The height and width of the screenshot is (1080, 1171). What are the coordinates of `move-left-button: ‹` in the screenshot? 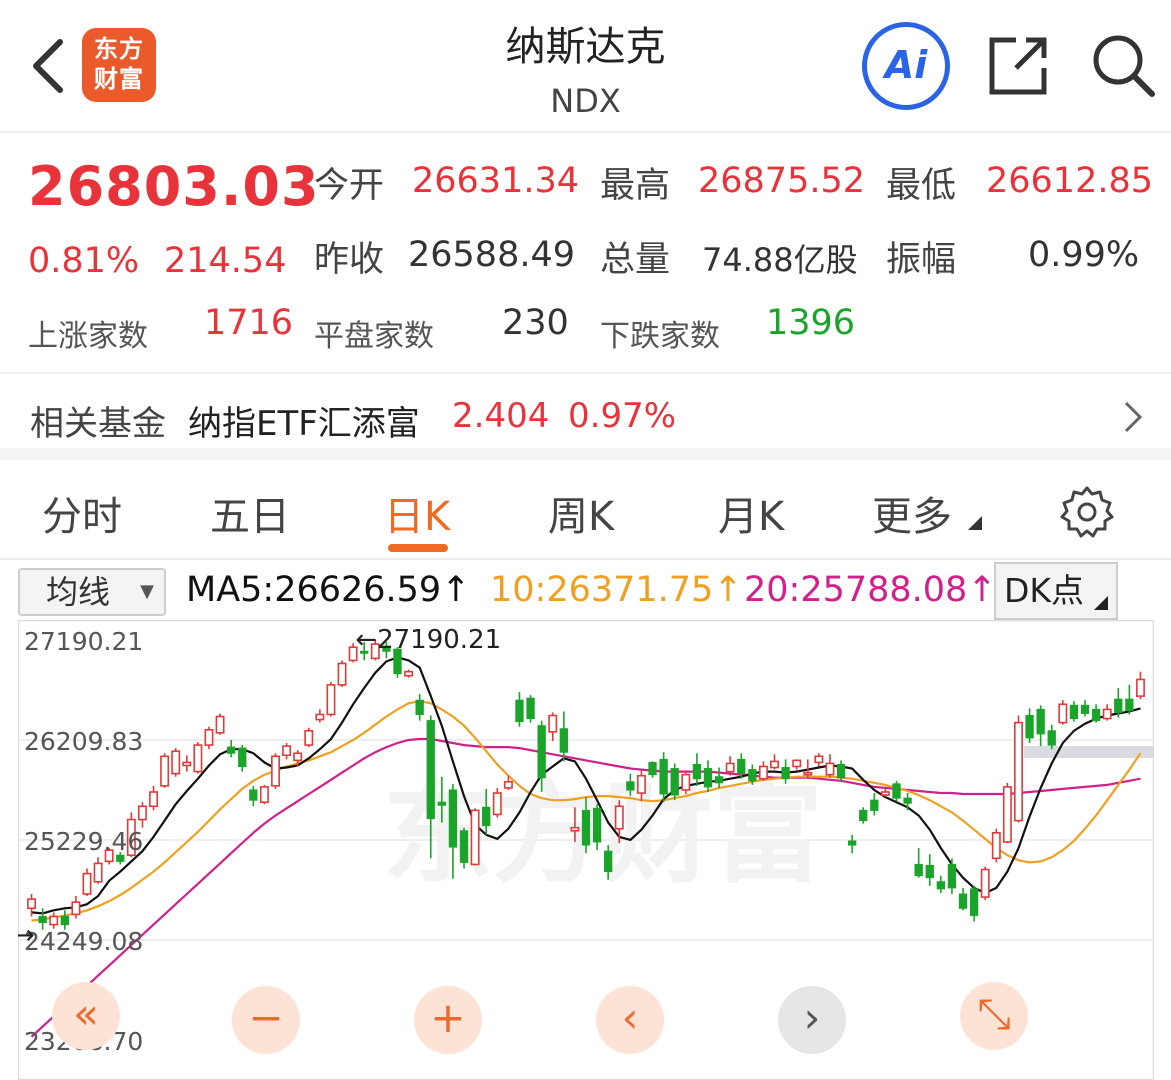 It's located at (630, 1020).